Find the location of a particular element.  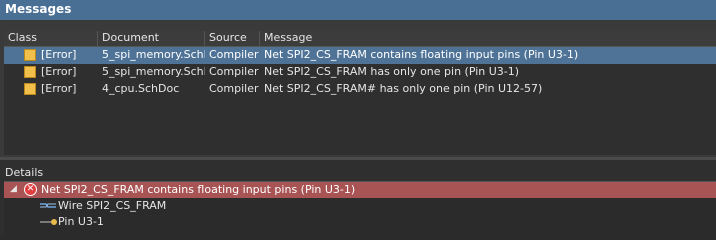

detail-wire-text: Wire SPI2_CS_FRAM is located at coordinates (112, 205).